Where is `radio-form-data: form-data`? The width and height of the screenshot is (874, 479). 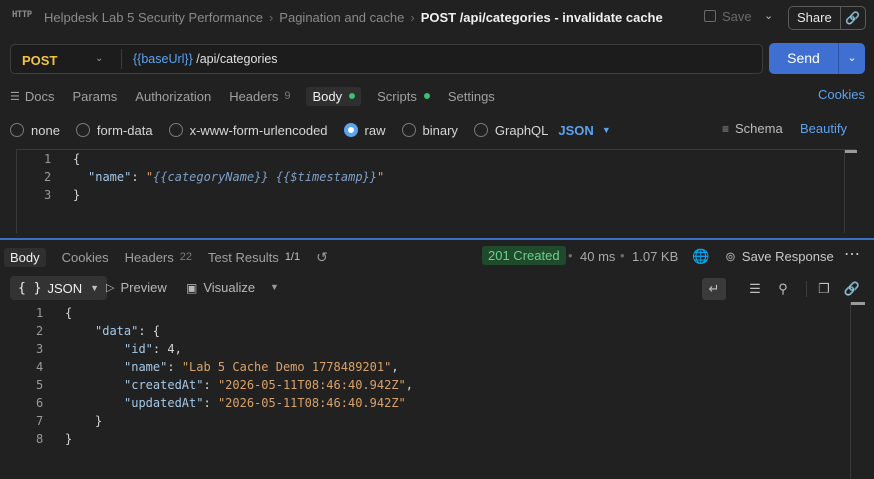 radio-form-data: form-data is located at coordinates (114, 130).